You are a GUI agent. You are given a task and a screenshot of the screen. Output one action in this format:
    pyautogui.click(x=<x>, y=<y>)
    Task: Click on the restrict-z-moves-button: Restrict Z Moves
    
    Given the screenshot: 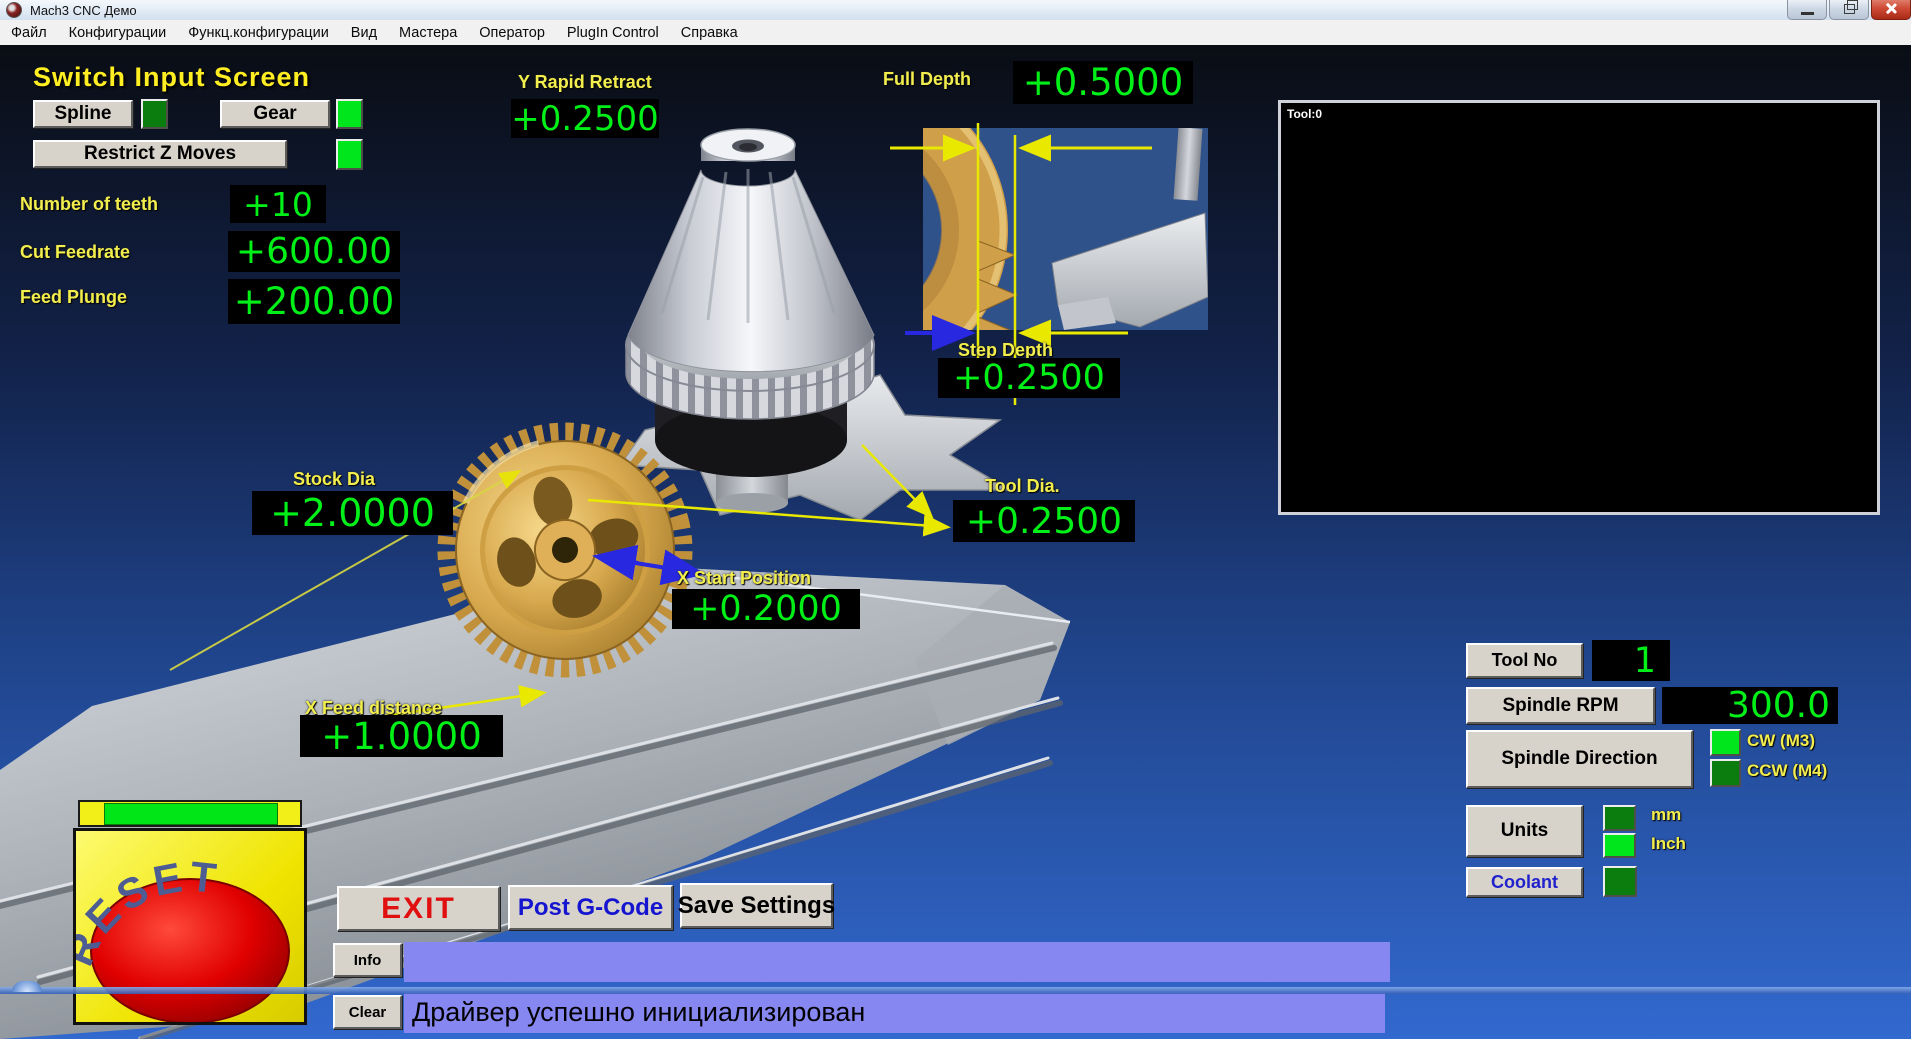 What is the action you would take?
    pyautogui.click(x=160, y=154)
    